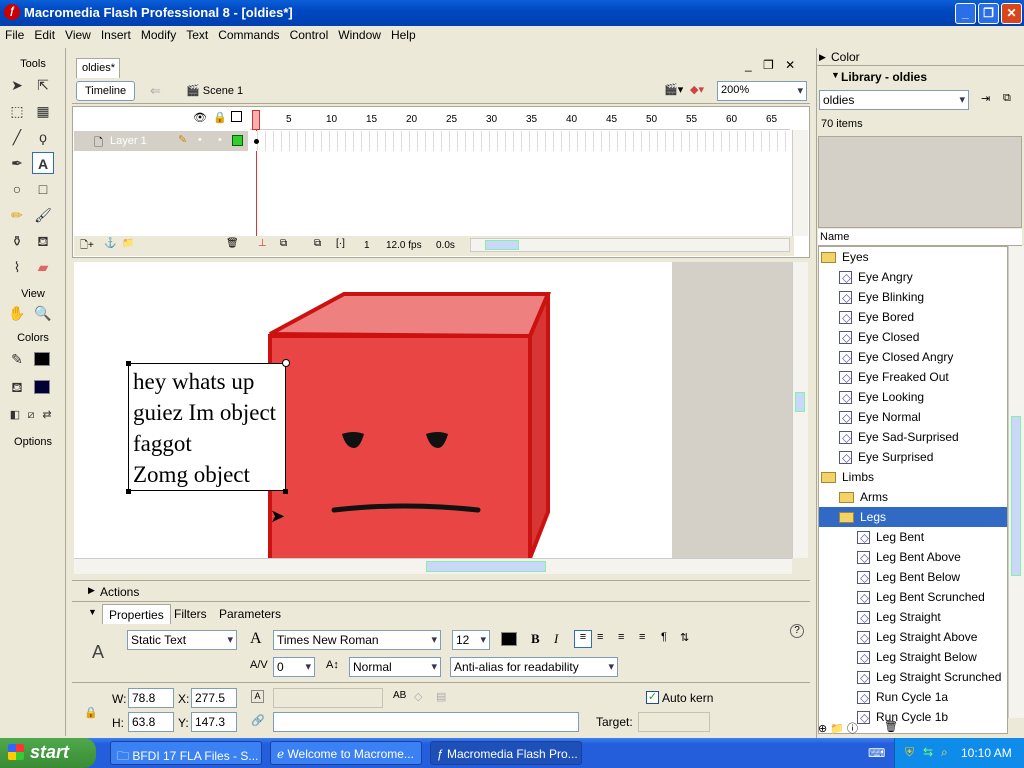  Describe the element at coordinates (673, 89) in the screenshot. I see `edit-scene-icon: 🎬▾` at that location.